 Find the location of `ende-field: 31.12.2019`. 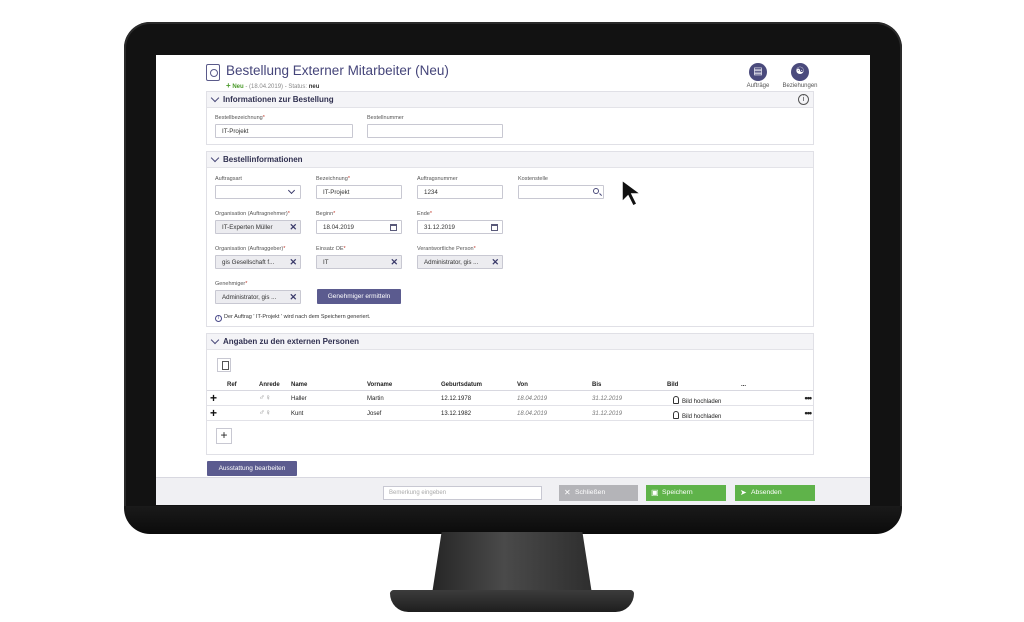

ende-field: 31.12.2019 is located at coordinates (460, 227).